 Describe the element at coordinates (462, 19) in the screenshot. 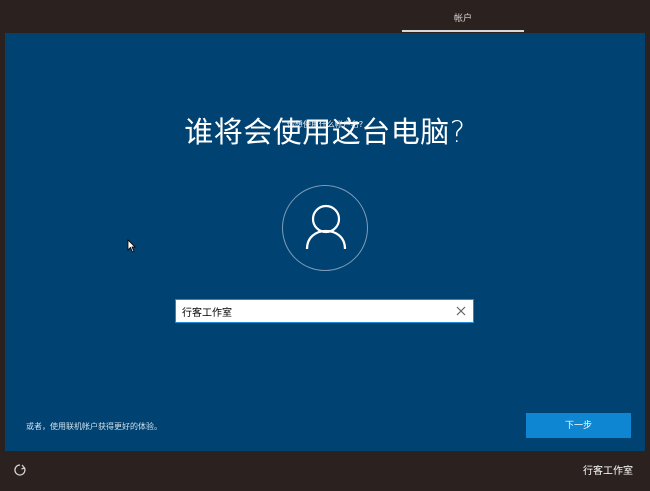

I see `tab-account-label: 帐户` at that location.